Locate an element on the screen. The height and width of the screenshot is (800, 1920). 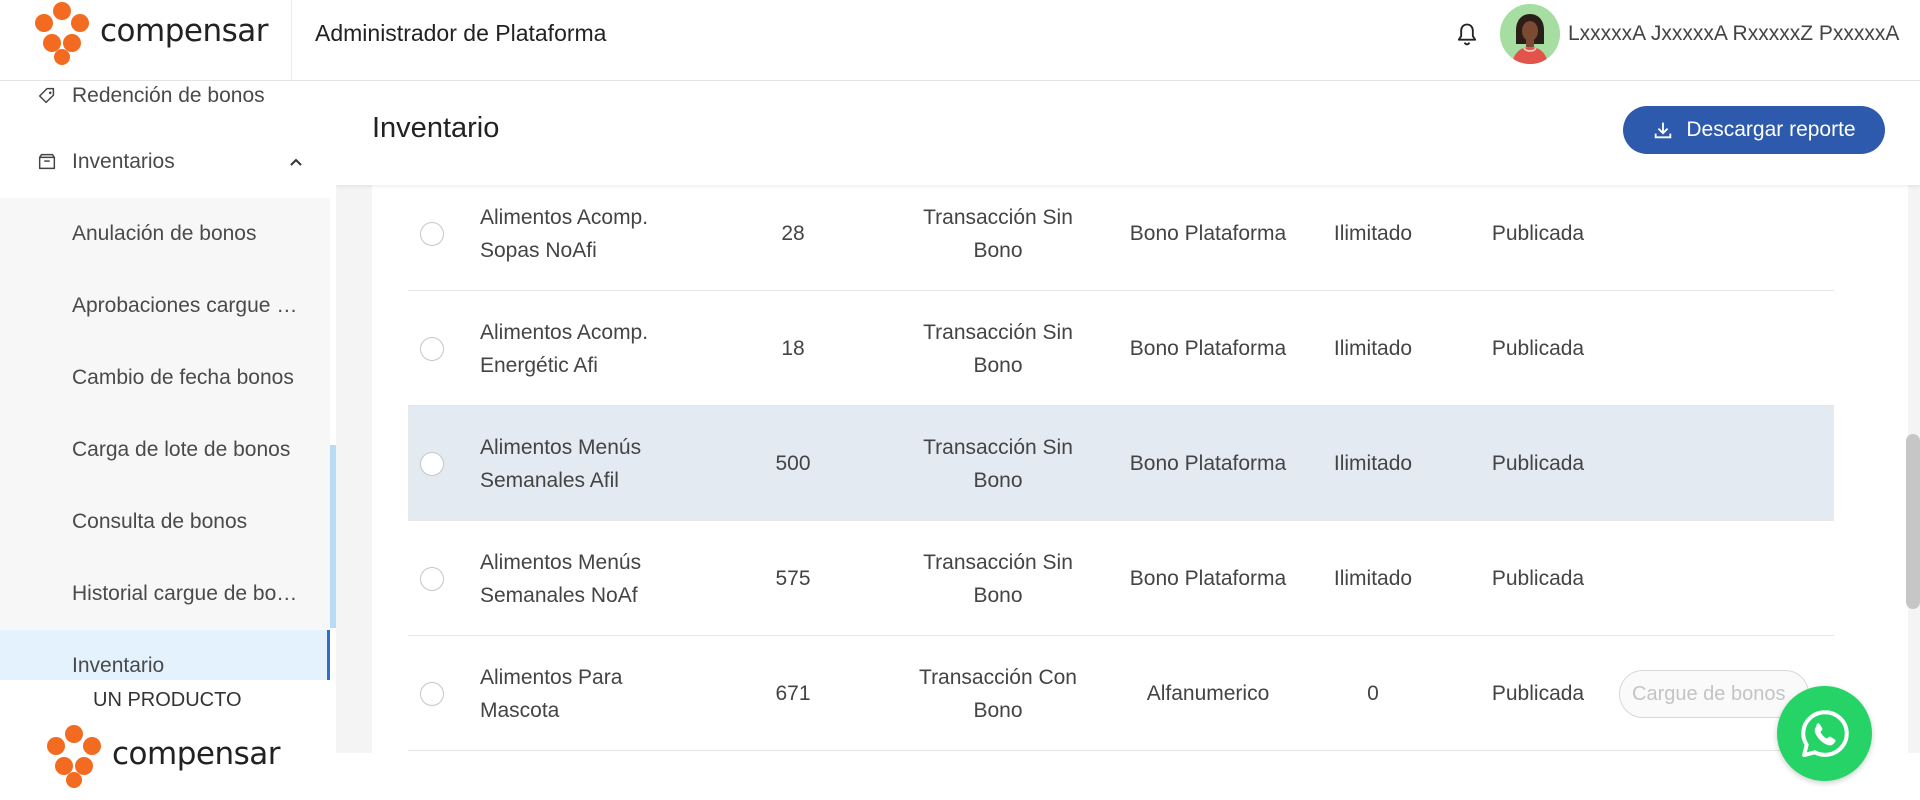
sidebar-item-label: Aprobaciones cargue de bonos is located at coordinates (187, 305).